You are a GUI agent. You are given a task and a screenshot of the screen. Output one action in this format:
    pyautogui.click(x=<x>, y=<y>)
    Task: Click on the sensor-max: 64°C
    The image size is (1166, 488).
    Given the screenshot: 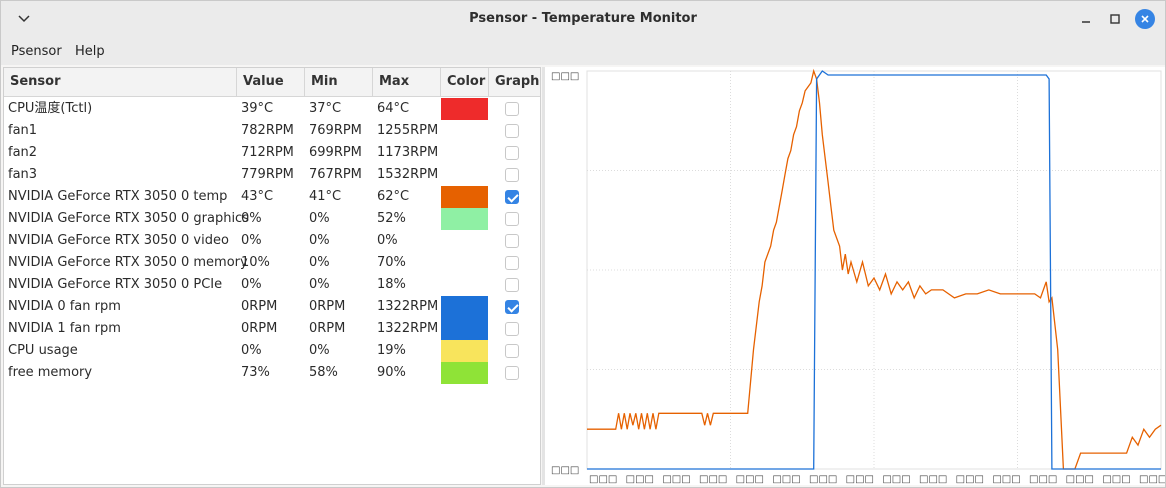 What is the action you would take?
    pyautogui.click(x=393, y=108)
    